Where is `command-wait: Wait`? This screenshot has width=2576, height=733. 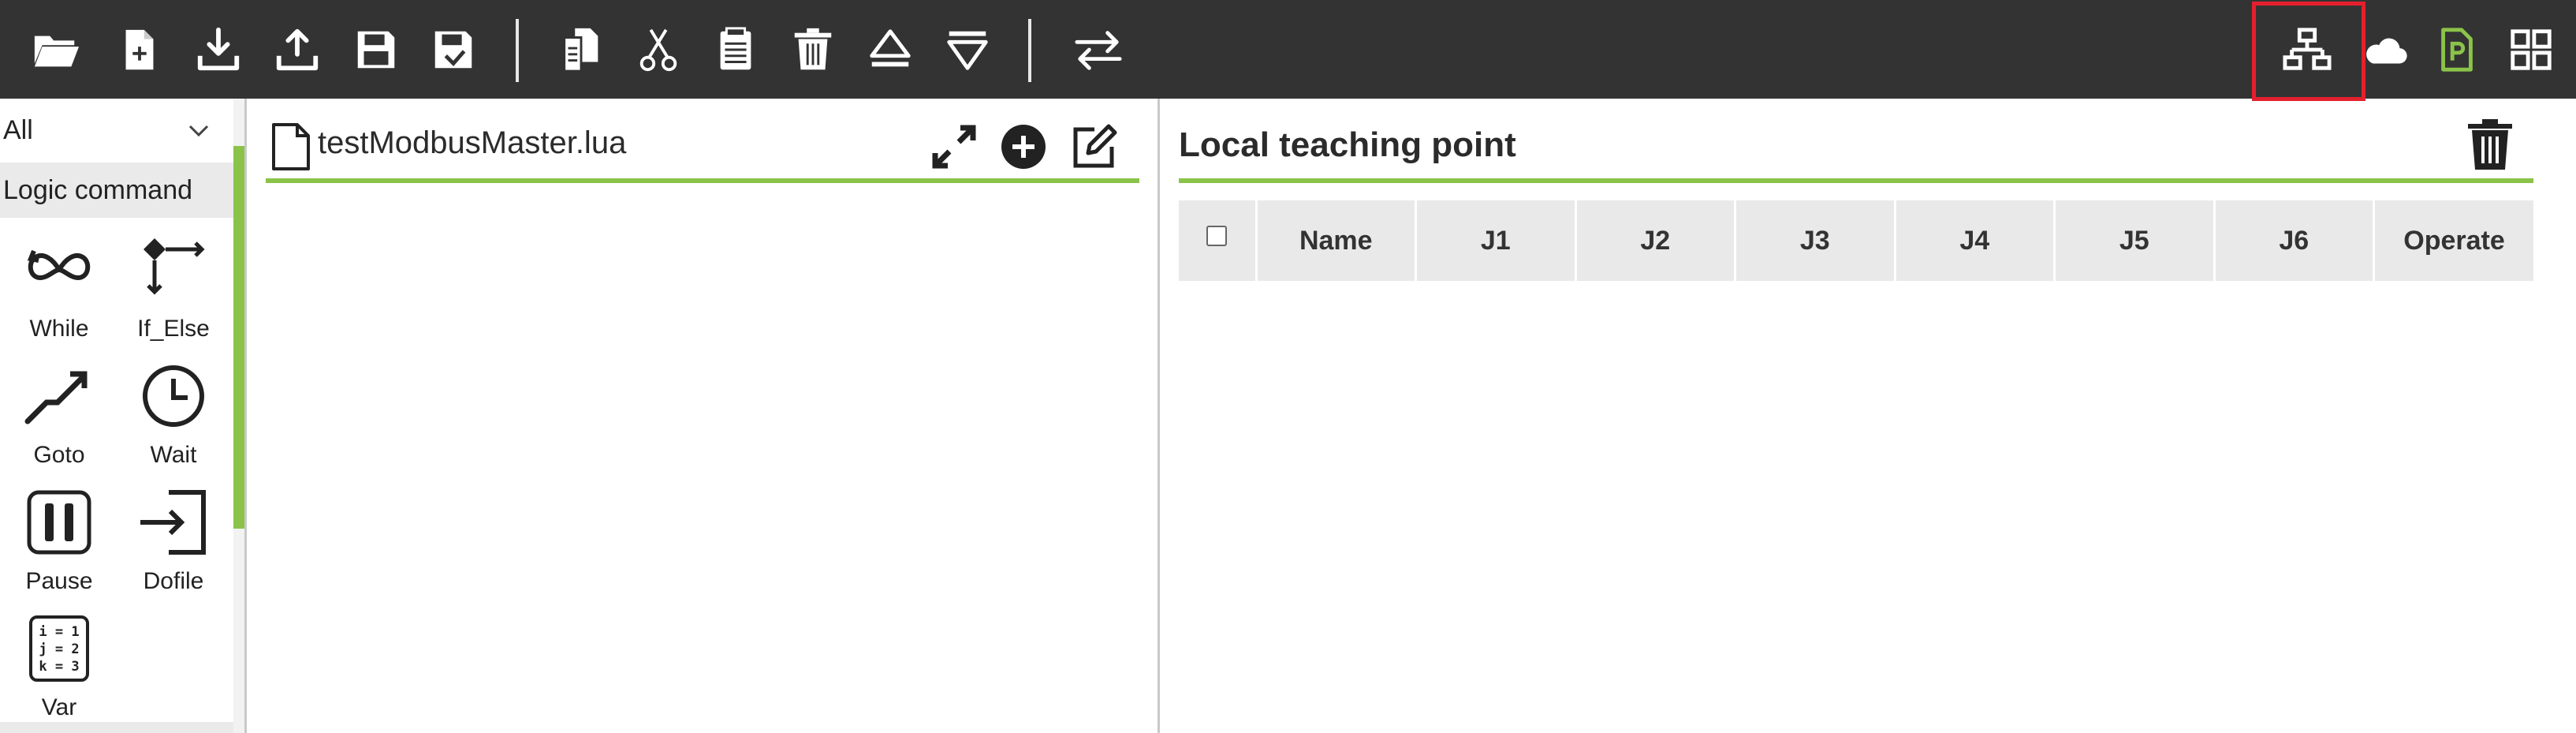 command-wait: Wait is located at coordinates (173, 420).